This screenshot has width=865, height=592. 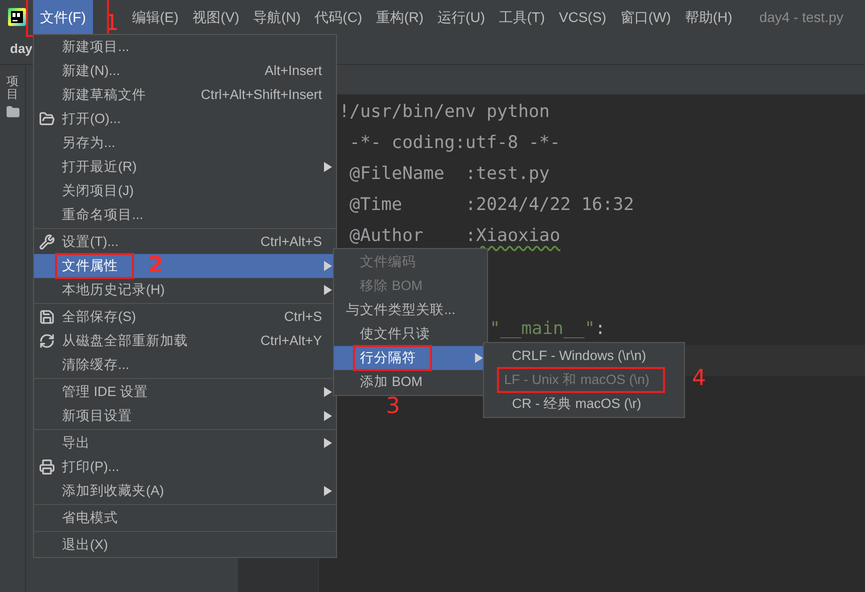 I want to click on menu-bar-item: 文件(F), so click(x=63, y=17).